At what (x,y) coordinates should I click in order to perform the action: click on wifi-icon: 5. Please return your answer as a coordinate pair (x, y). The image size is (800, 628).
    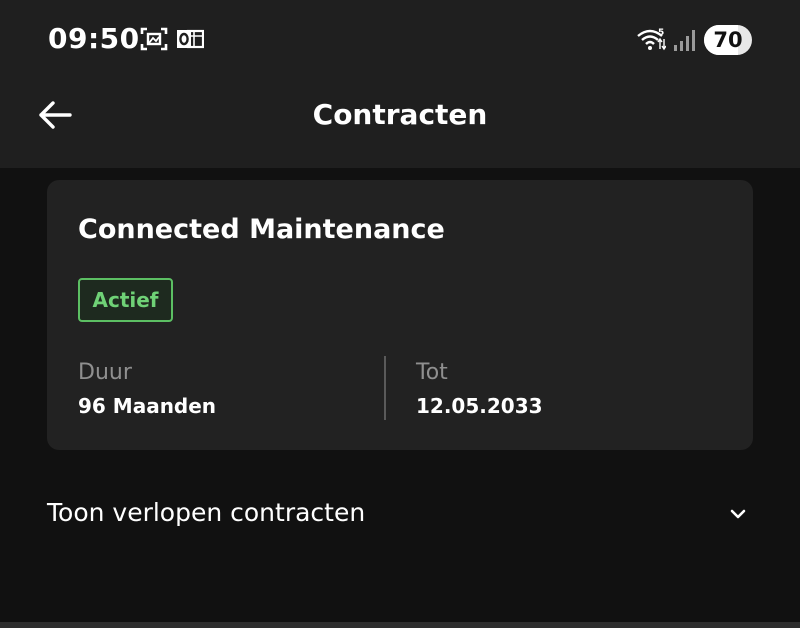
    Looking at the image, I should click on (651, 42).